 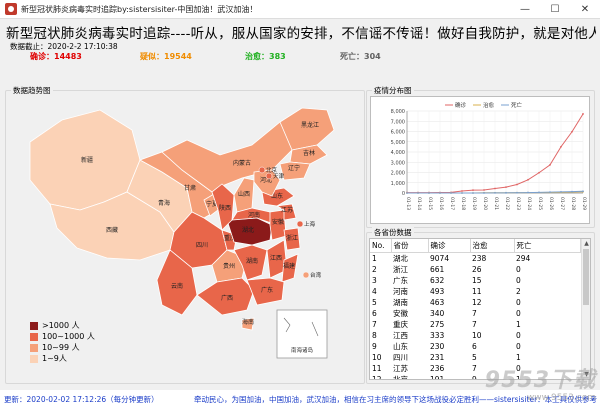 I want to click on province-label: 江苏, so click(x=287, y=210).